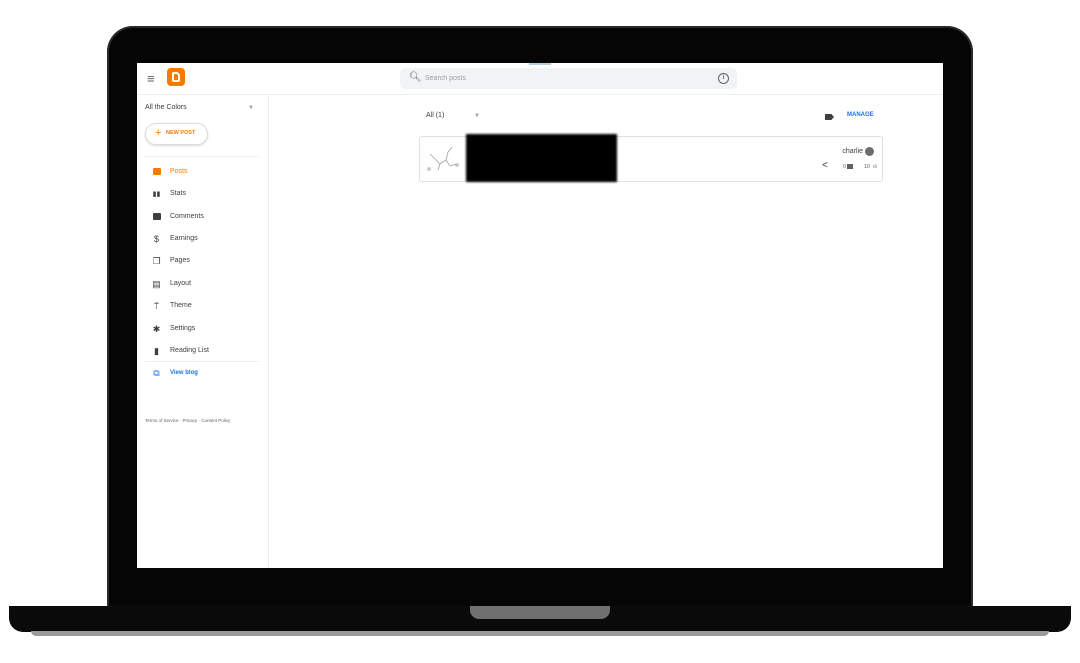  What do you see at coordinates (181, 133) in the screenshot?
I see `new-post-label: NEW POST` at bounding box center [181, 133].